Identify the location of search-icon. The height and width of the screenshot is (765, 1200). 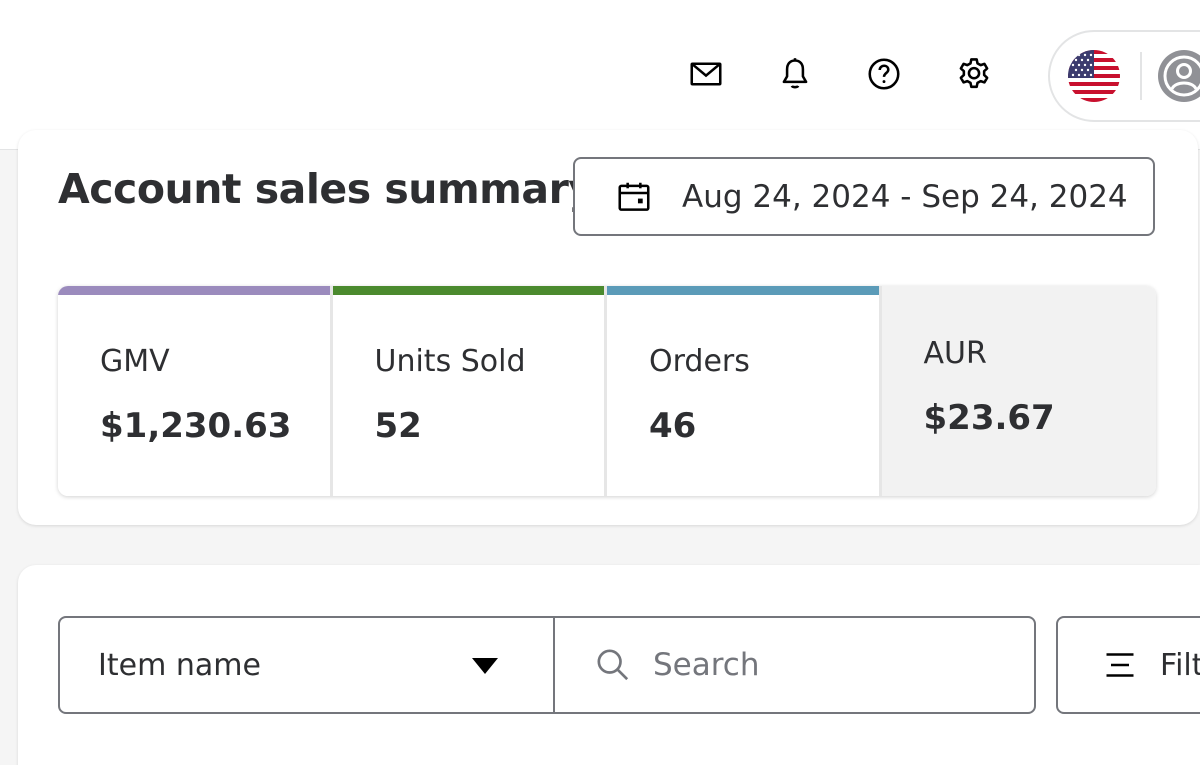
(613, 665).